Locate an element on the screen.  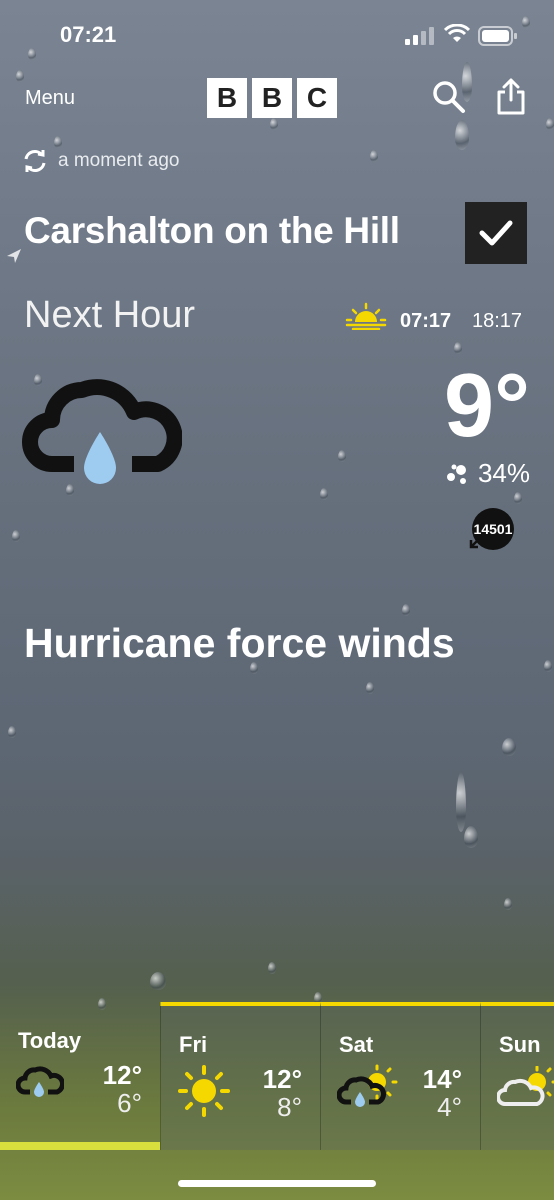
low-temp: 8° is located at coordinates (289, 1107).